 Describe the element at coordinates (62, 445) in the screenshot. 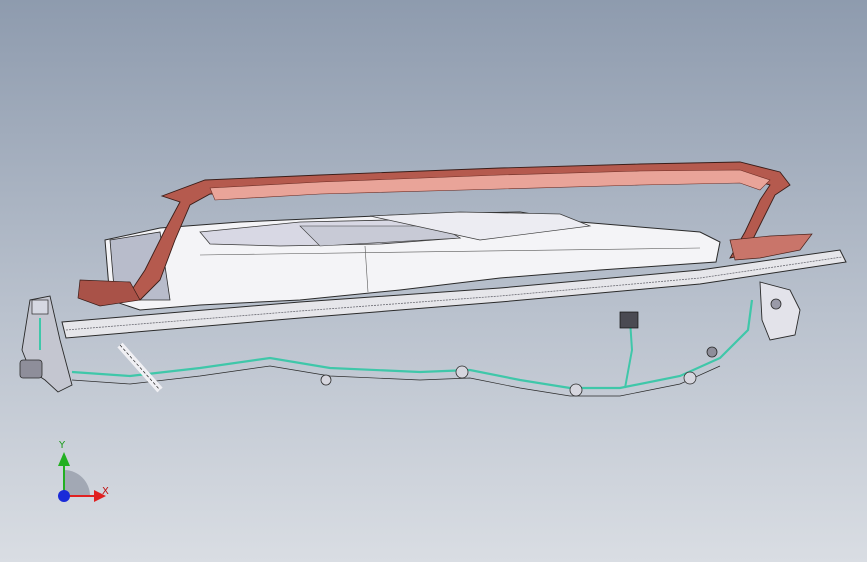

I see `y-axis-label: Y` at that location.